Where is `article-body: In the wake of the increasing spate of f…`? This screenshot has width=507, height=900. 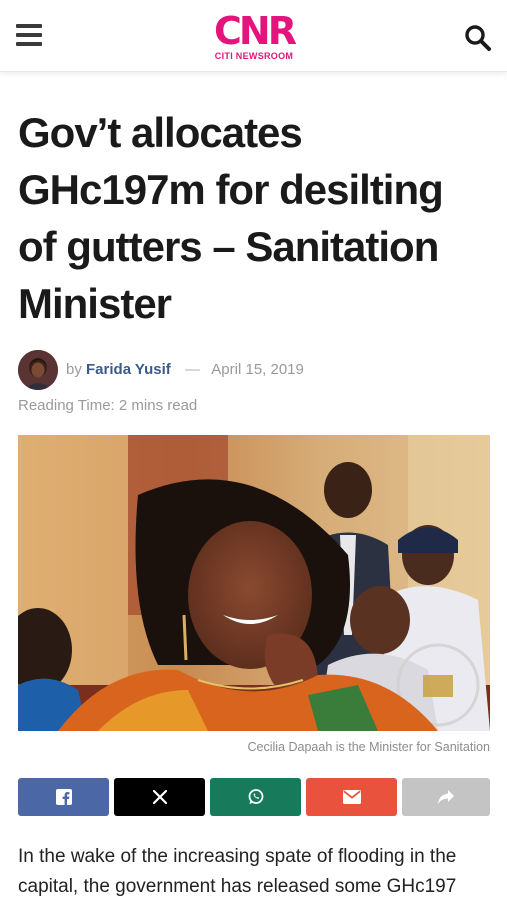
article-body: In the wake of the increasing spate of f… is located at coordinates (237, 871).